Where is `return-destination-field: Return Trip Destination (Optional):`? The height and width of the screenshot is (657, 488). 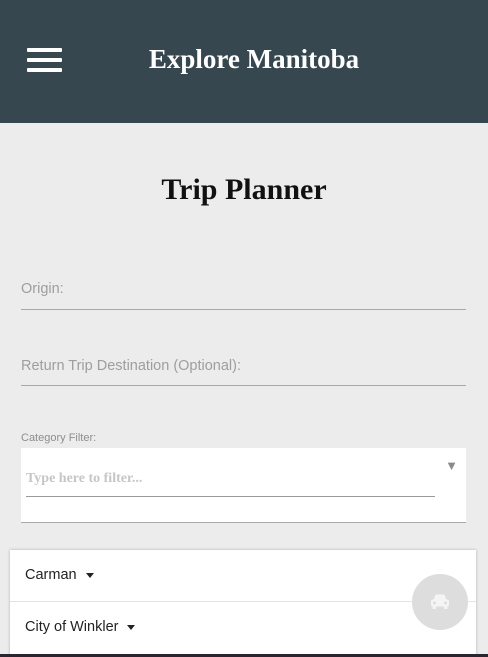
return-destination-field: Return Trip Destination (Optional): is located at coordinates (131, 366).